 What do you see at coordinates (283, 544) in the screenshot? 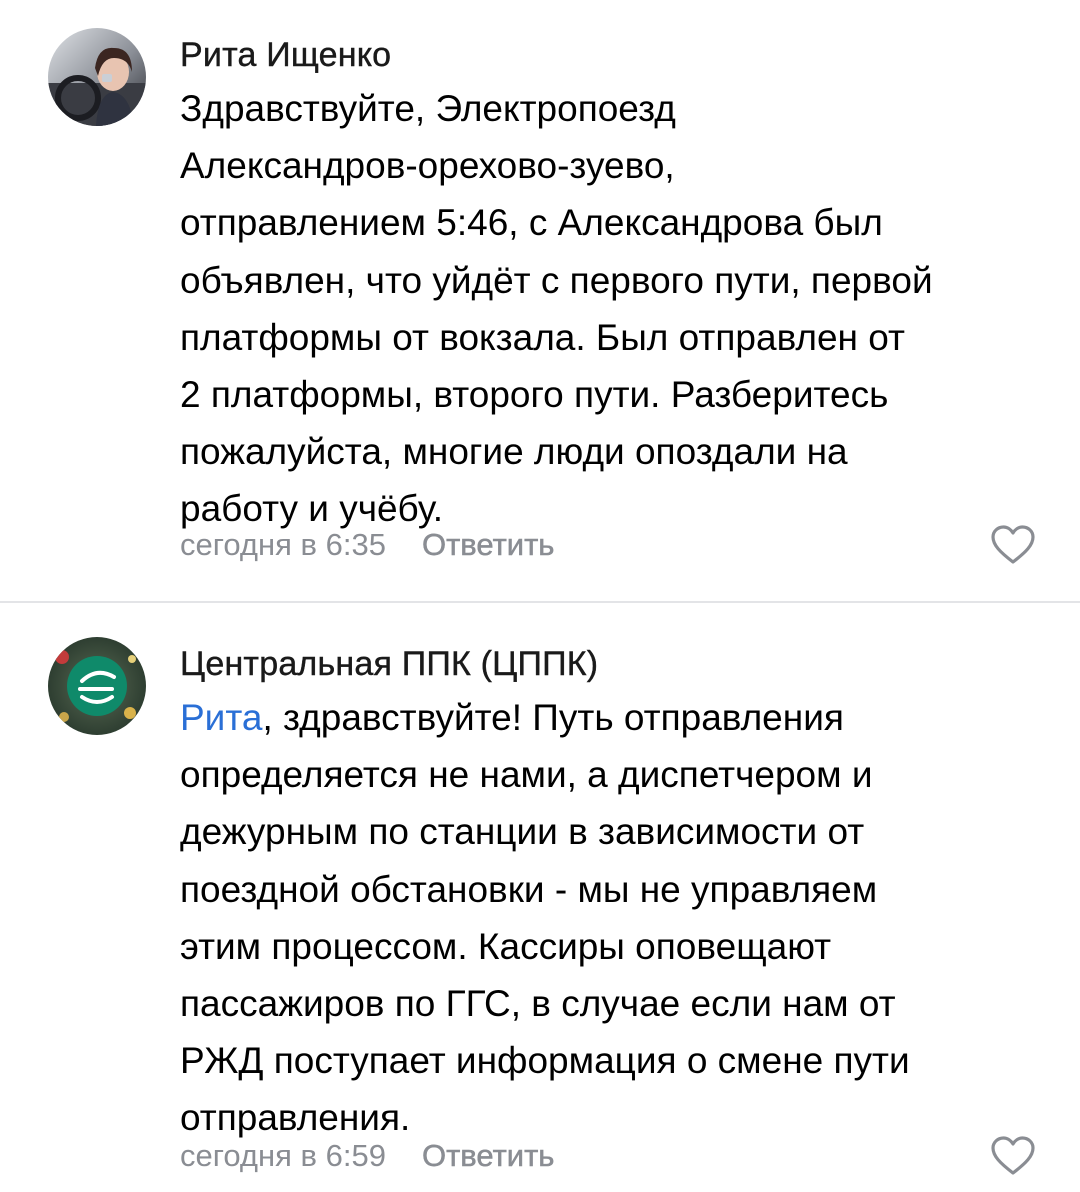
I see `comment-timestamp: сегодня в 6:35` at bounding box center [283, 544].